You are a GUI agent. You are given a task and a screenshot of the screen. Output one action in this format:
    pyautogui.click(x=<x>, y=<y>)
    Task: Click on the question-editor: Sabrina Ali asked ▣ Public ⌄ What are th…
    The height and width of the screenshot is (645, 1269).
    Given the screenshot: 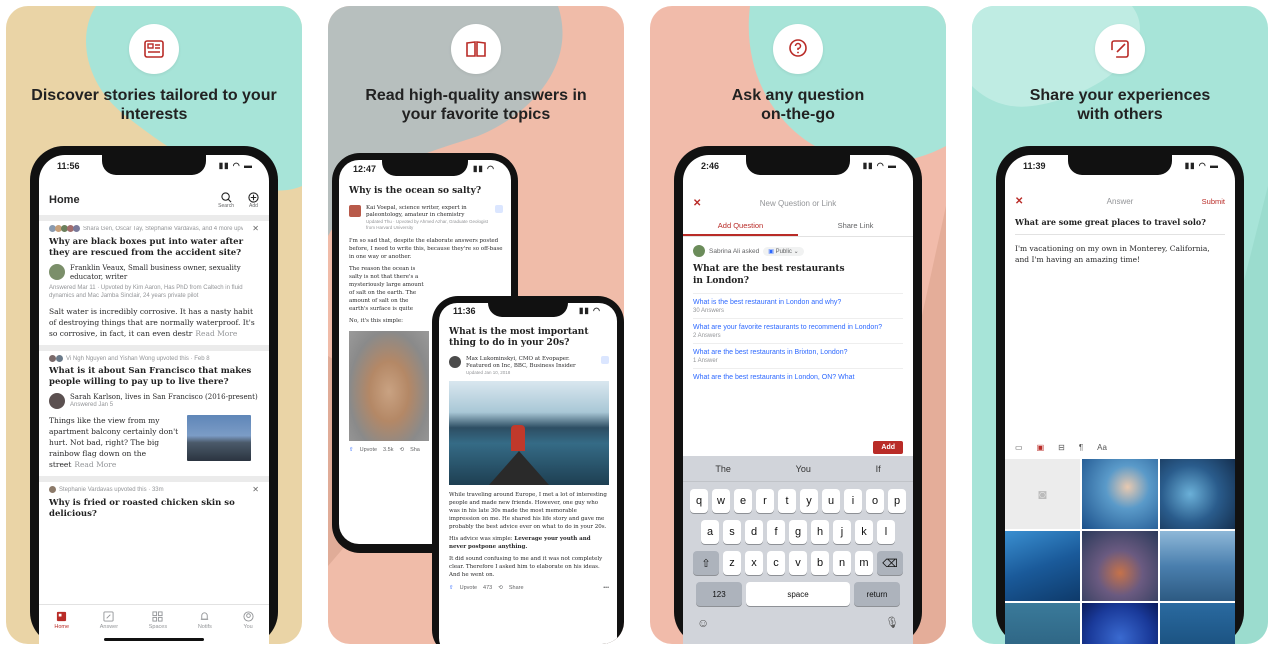 What is the action you would take?
    pyautogui.click(x=798, y=313)
    